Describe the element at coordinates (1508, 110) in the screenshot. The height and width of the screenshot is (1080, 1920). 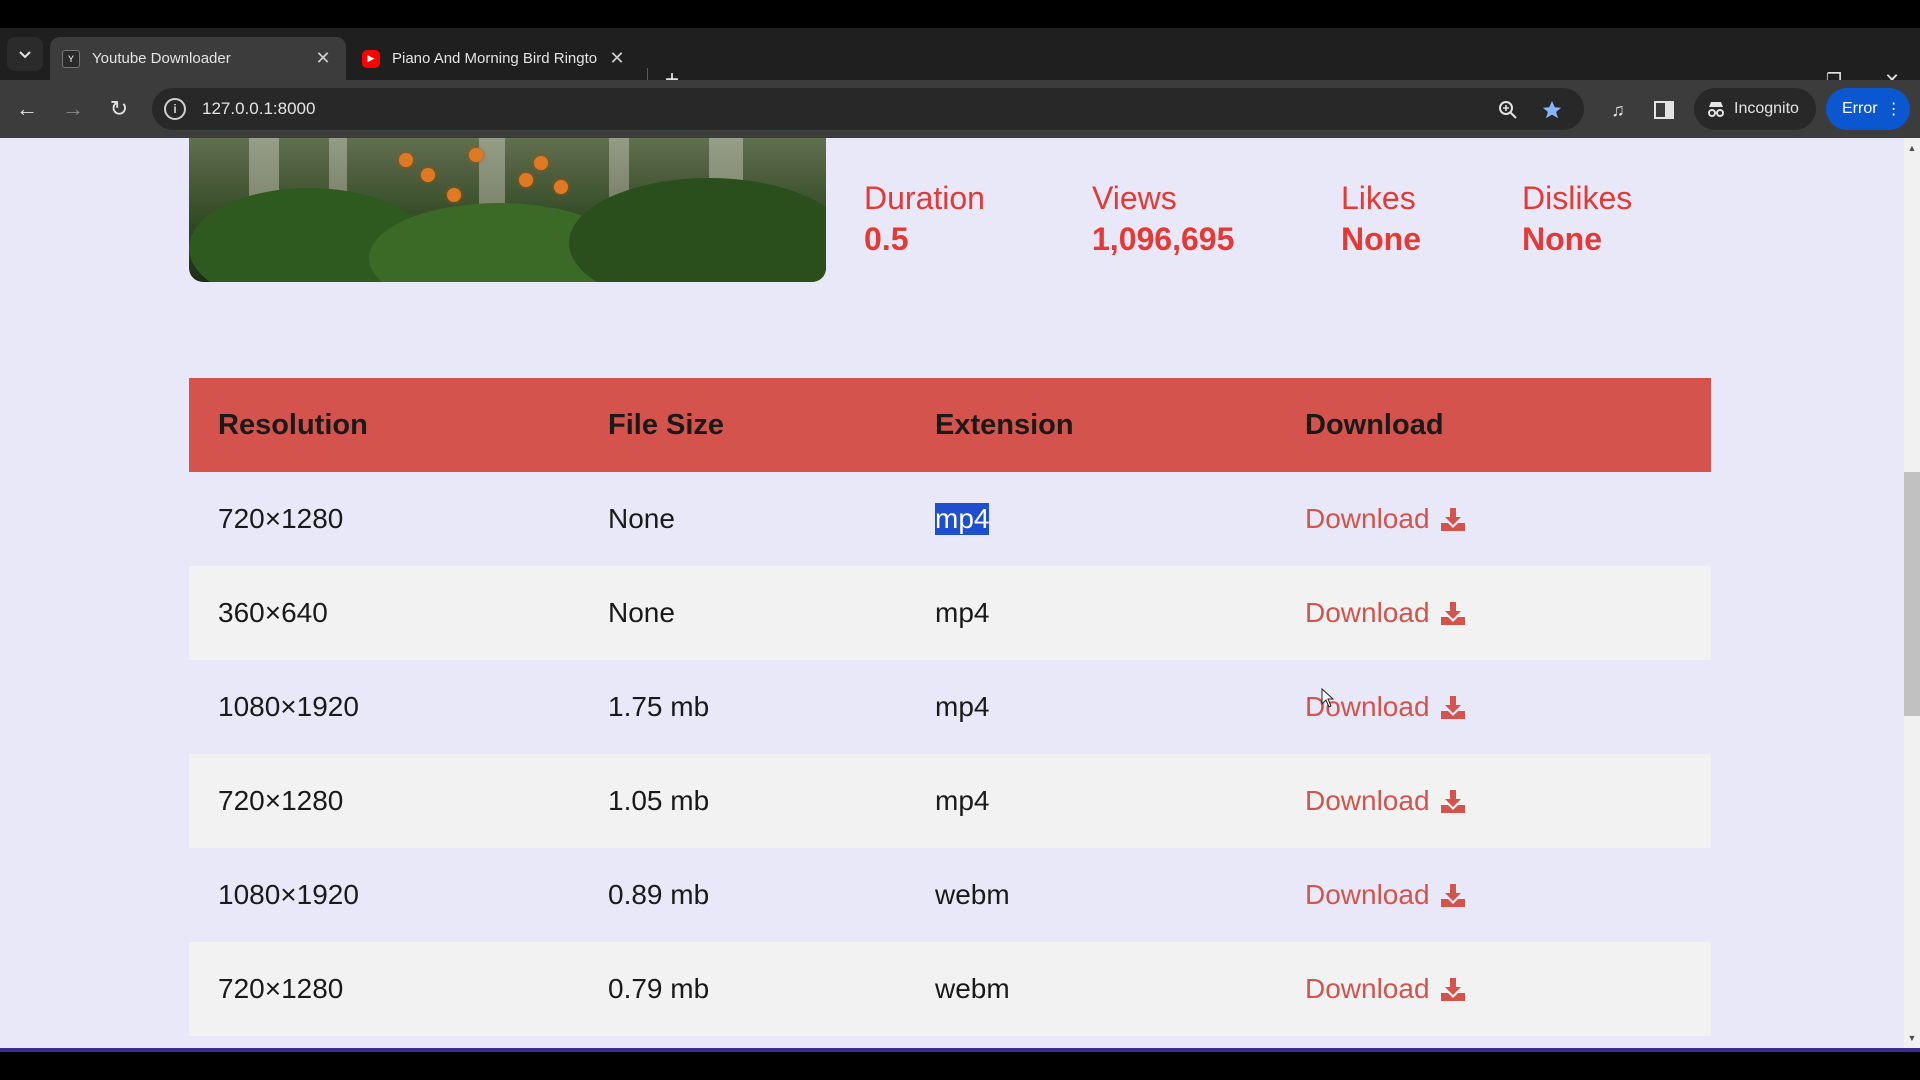
I see `zoom-icon` at that location.